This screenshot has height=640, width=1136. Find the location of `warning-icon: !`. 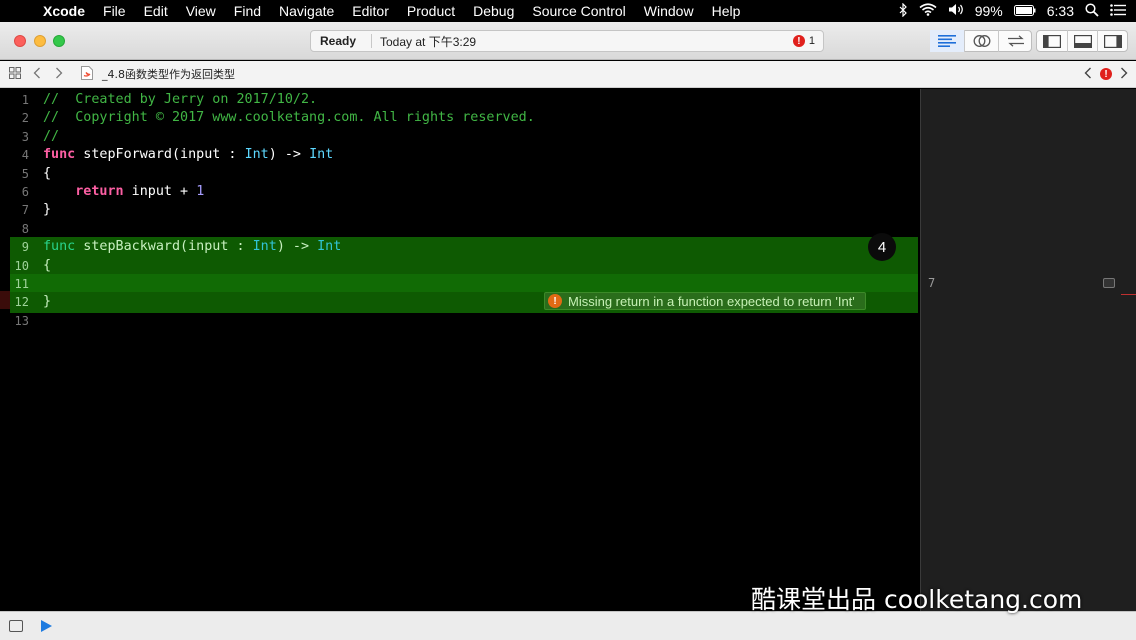

warning-icon: ! is located at coordinates (555, 301).